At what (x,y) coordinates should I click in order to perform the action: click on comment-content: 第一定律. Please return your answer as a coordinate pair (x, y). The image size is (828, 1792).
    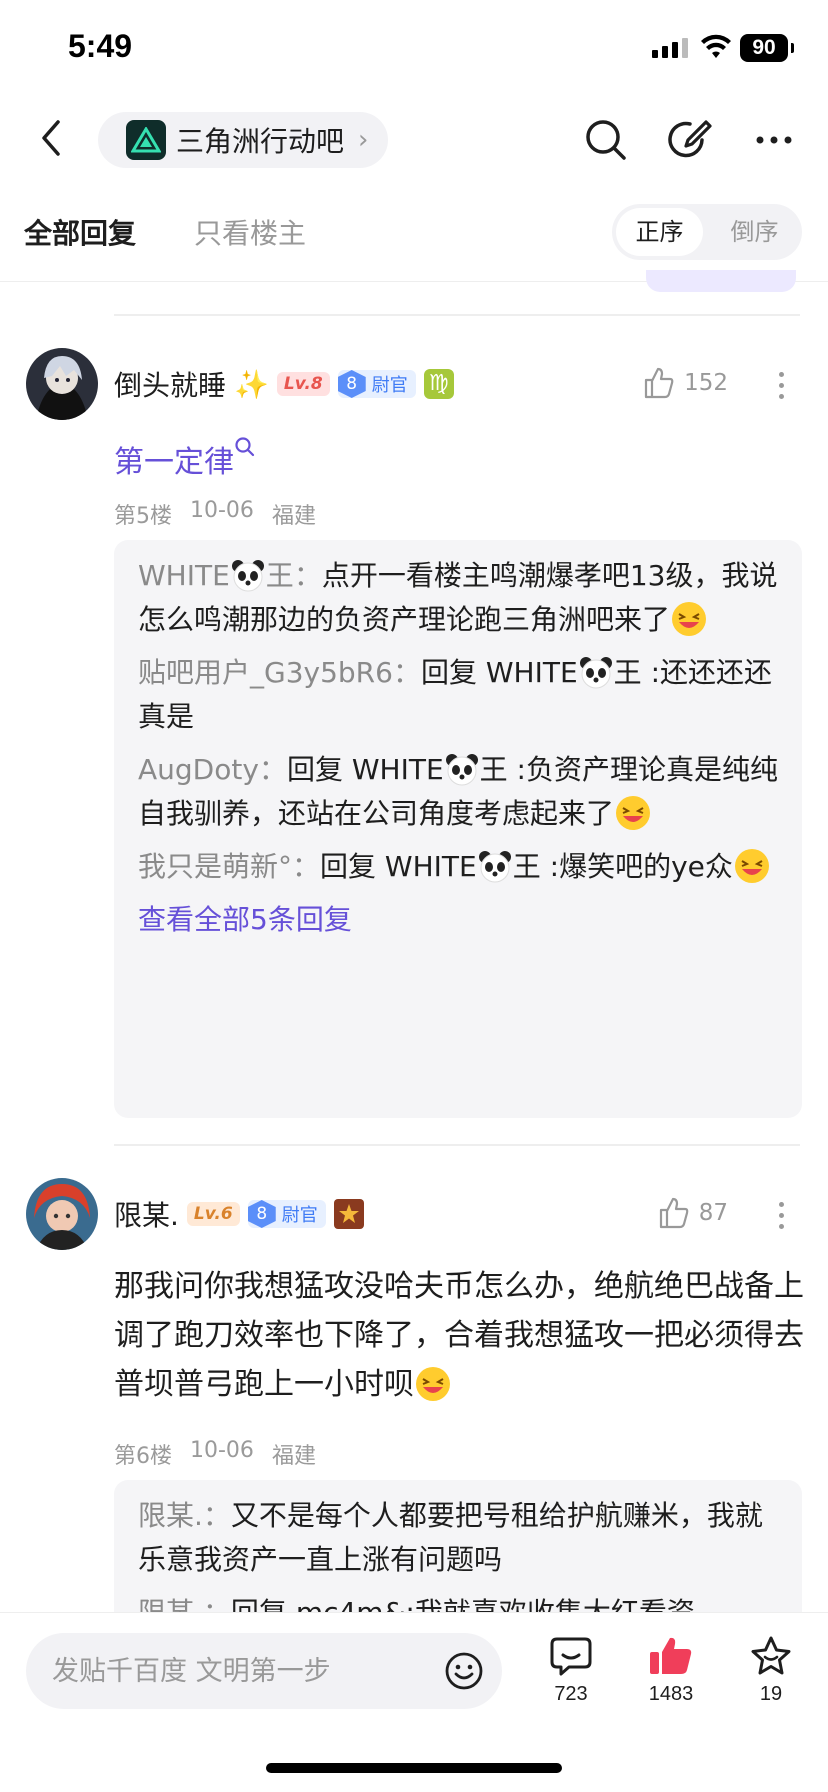
    Looking at the image, I should click on (459, 461).